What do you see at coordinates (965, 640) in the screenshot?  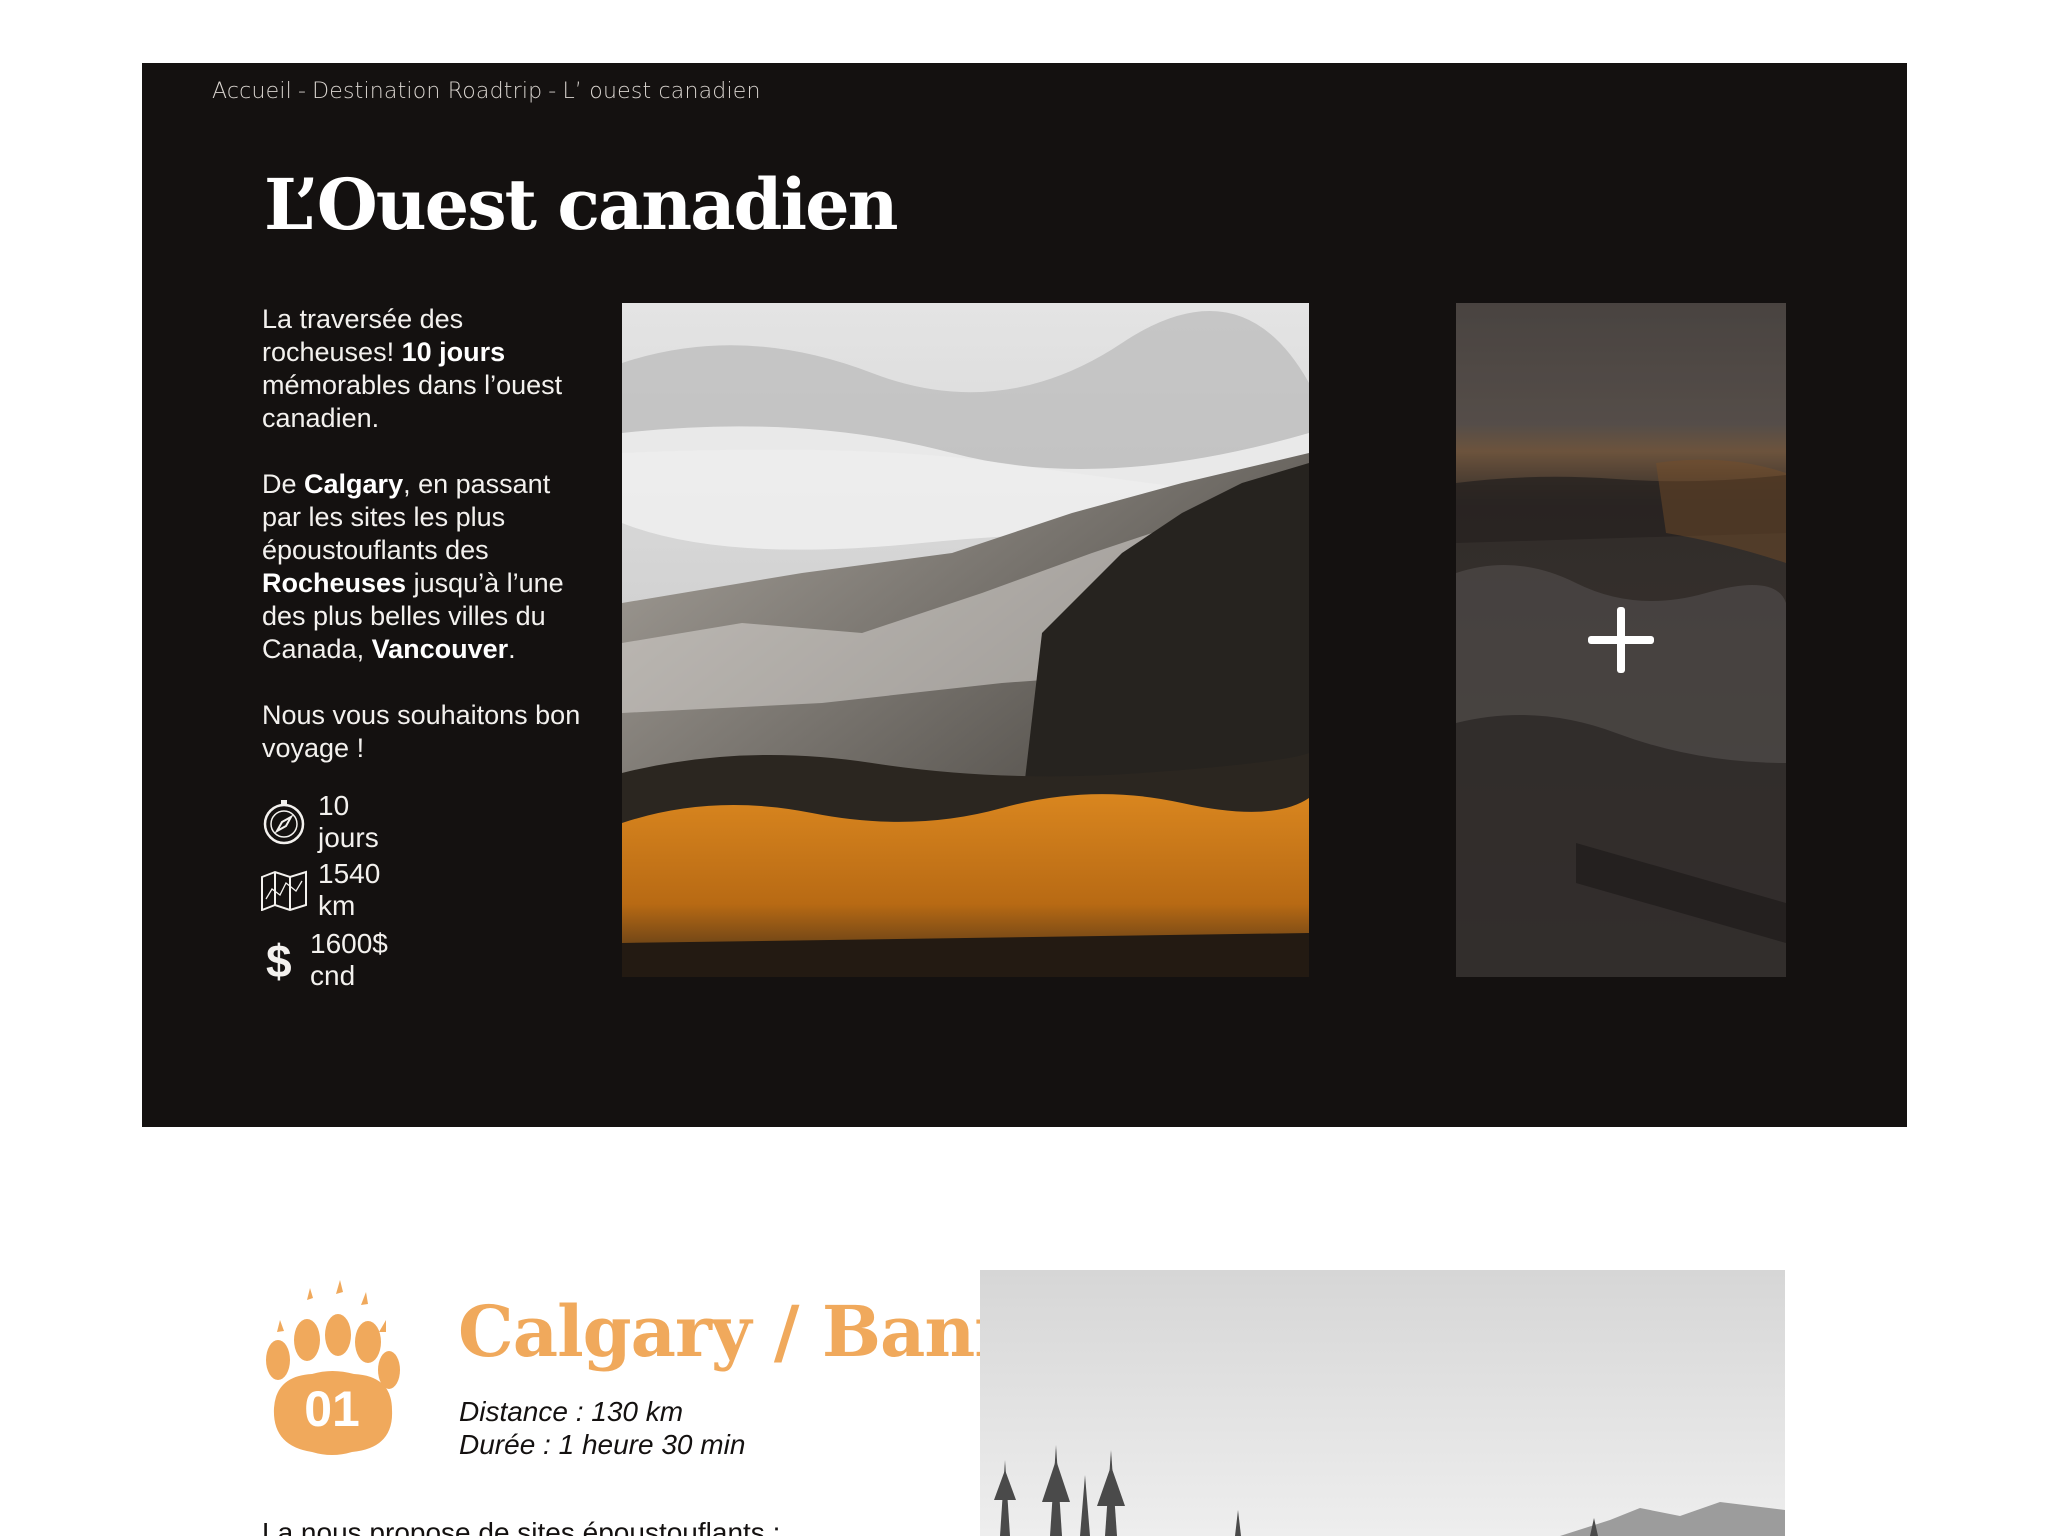 I see `hero-main-photo` at bounding box center [965, 640].